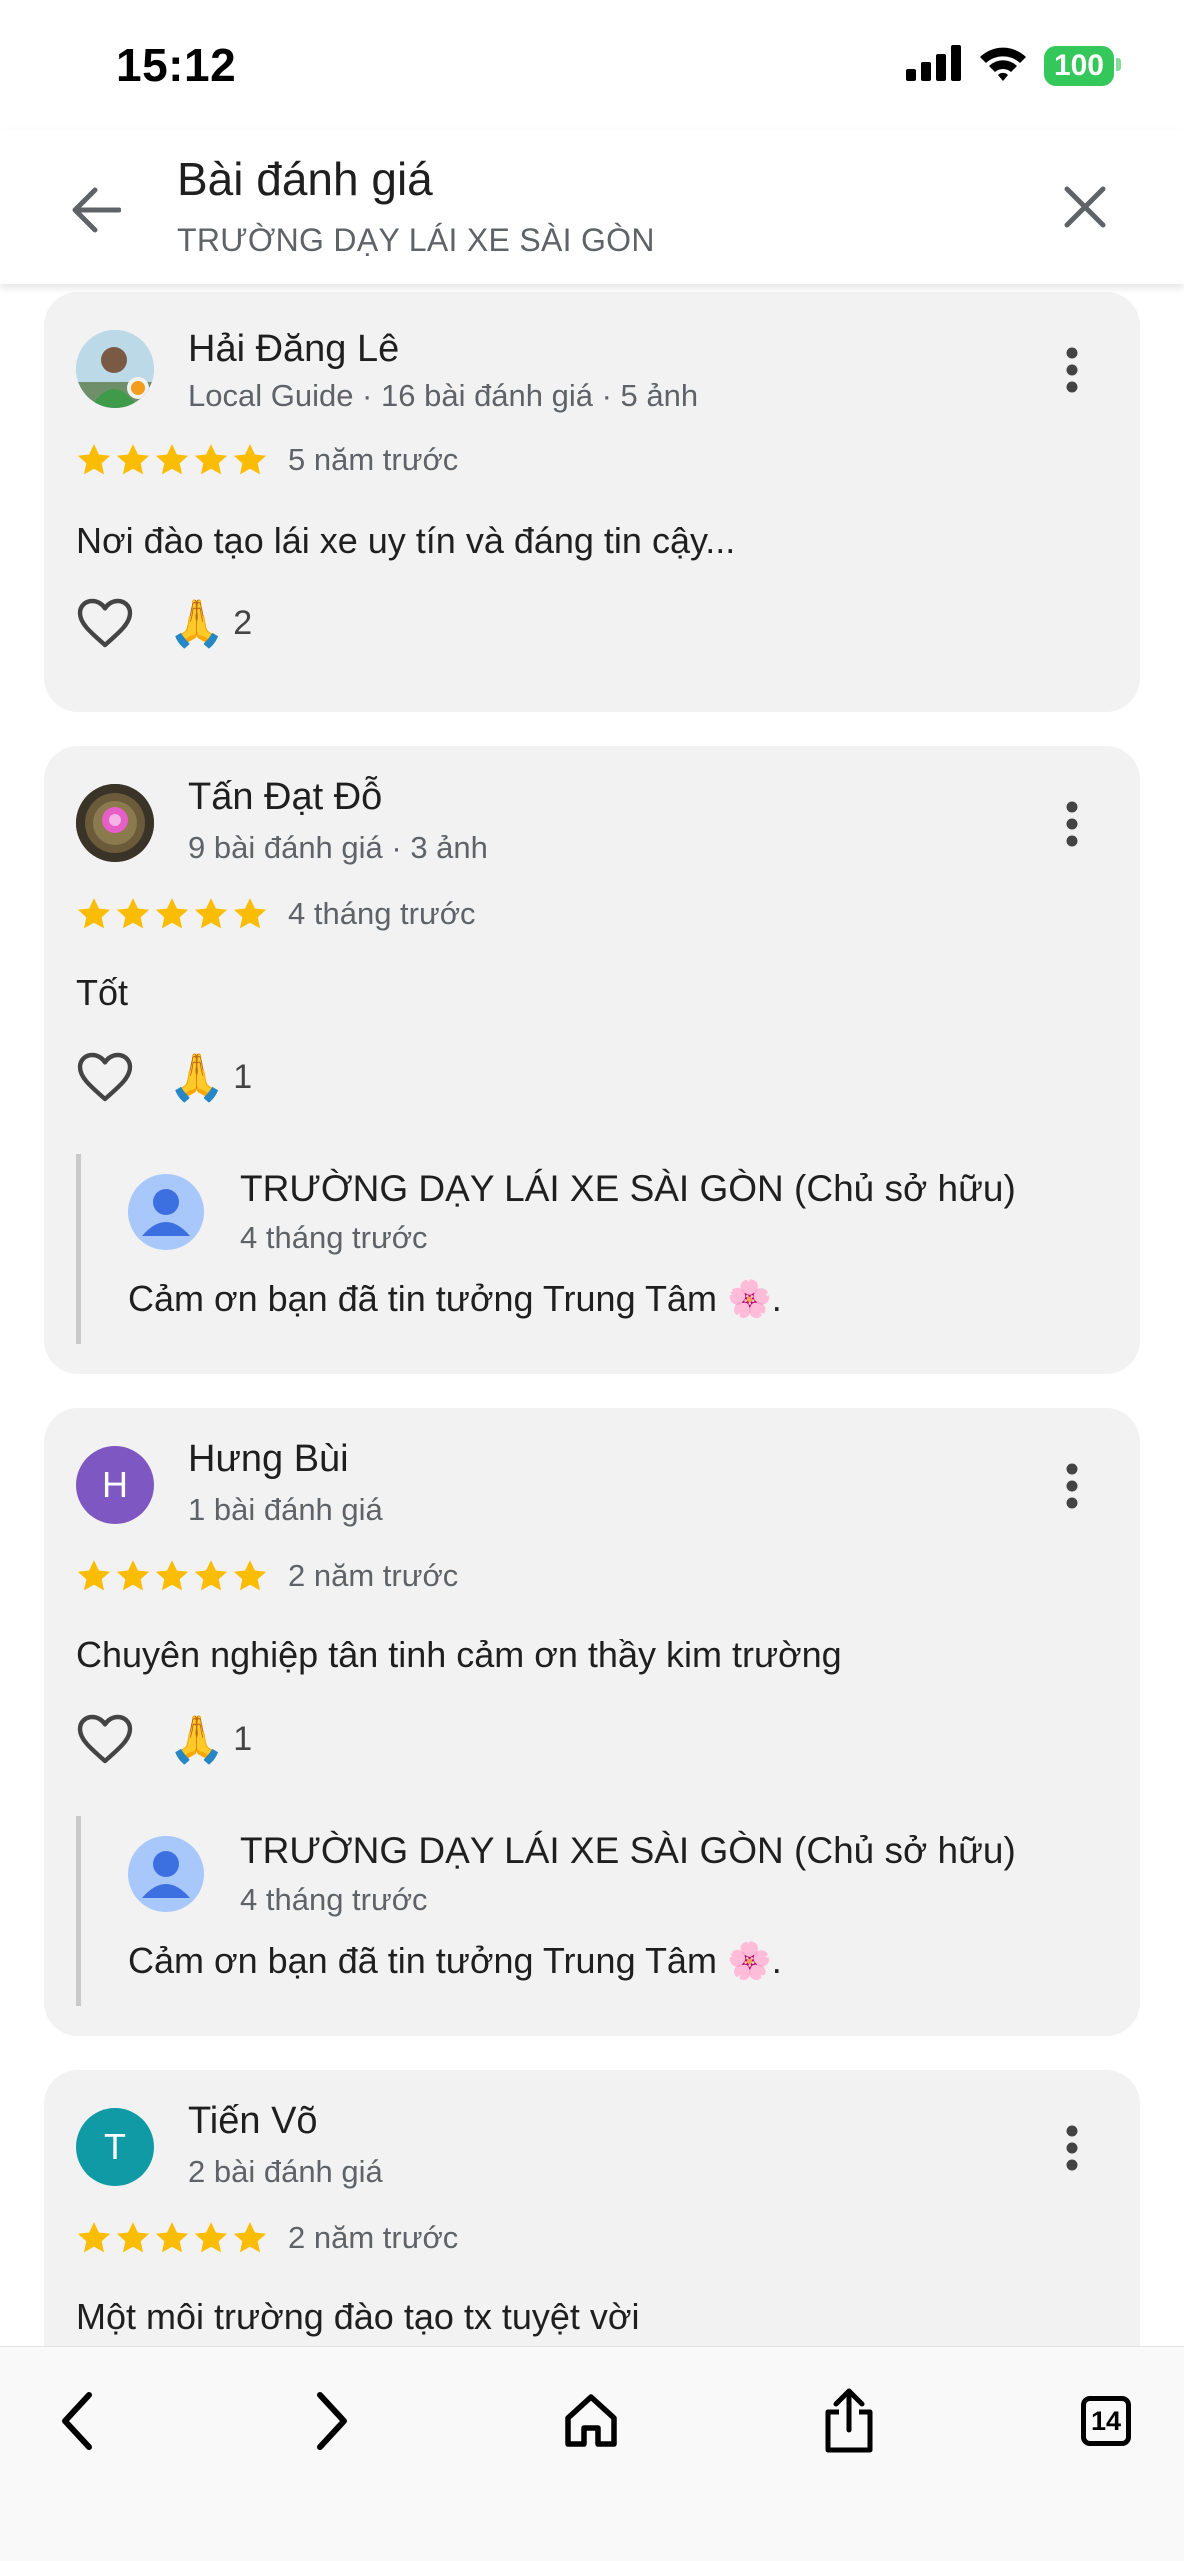 The width and height of the screenshot is (1184, 2561). Describe the element at coordinates (176, 65) in the screenshot. I see `status-time: 15:12` at that location.